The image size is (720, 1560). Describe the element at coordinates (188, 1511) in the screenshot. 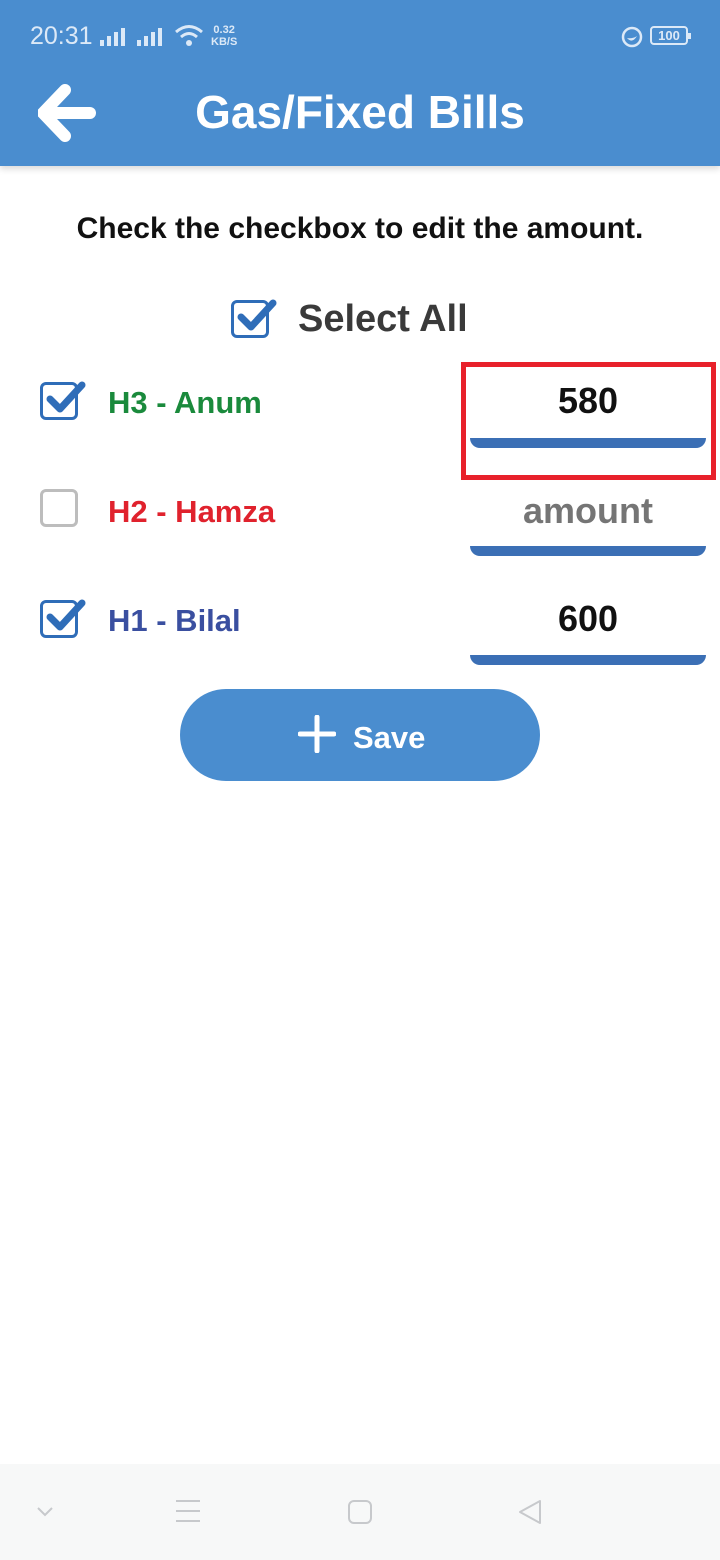

I see `menu-icon` at that location.